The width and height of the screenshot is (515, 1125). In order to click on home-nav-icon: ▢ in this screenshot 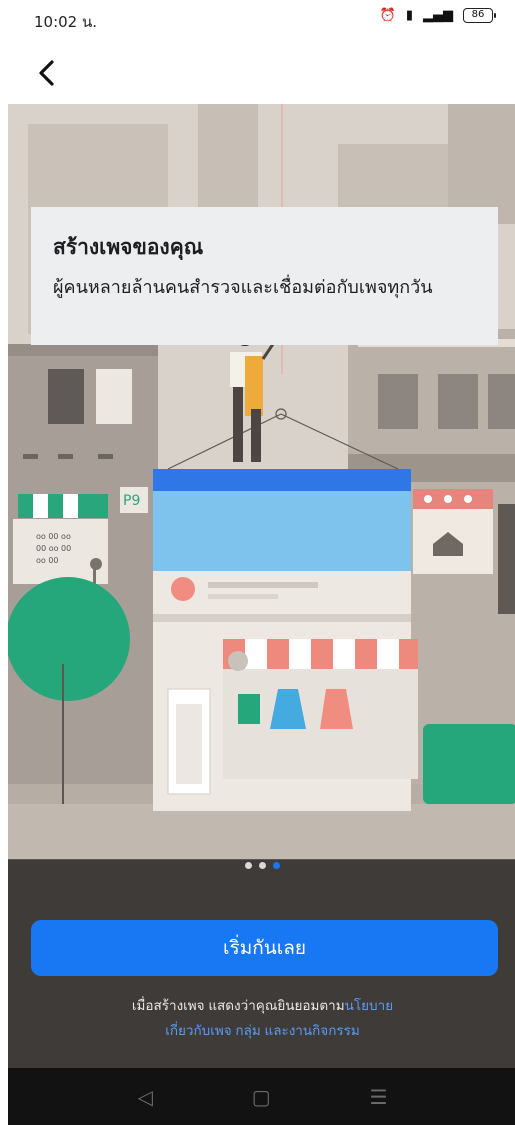, I will do `click(261, 1097)`.